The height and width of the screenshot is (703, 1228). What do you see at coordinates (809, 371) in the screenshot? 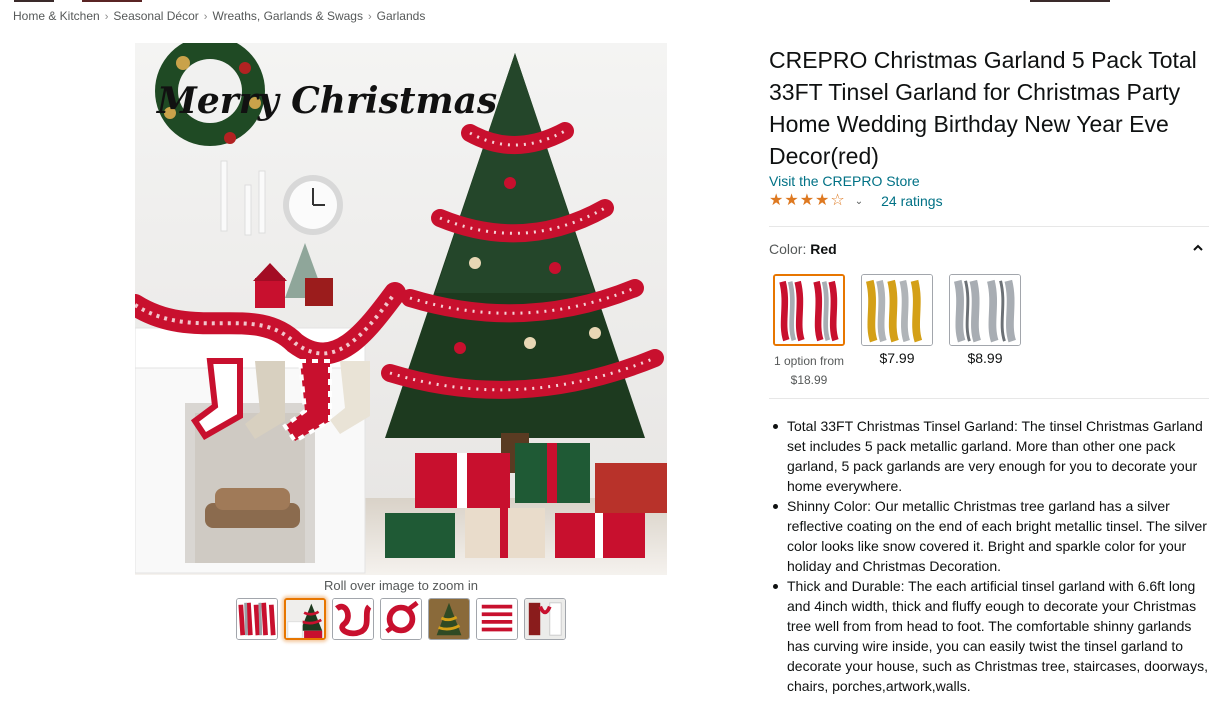
I see `swatch-red-note: 1 option from $18.99` at bounding box center [809, 371].